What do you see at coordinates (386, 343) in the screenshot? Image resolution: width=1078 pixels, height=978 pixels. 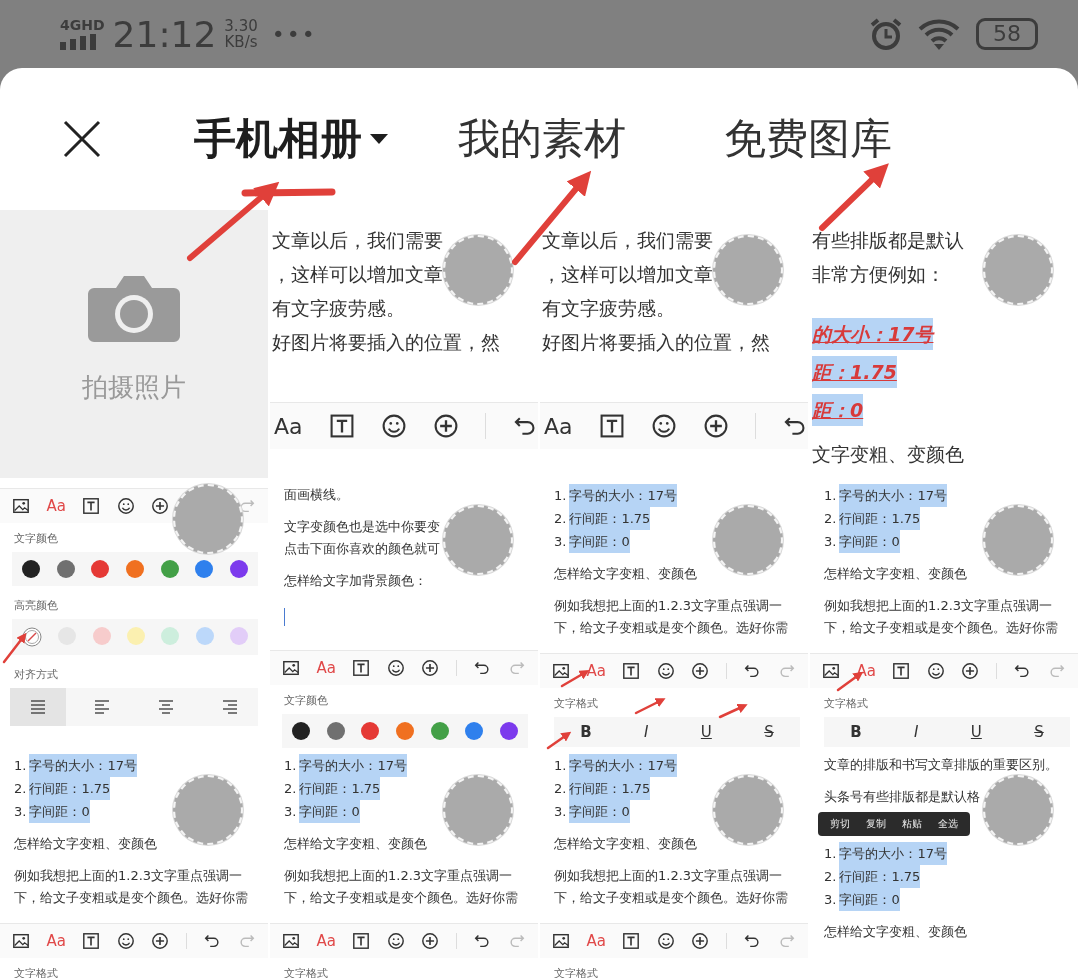 I see `text-line: 好图片将要插入的位置，然` at bounding box center [386, 343].